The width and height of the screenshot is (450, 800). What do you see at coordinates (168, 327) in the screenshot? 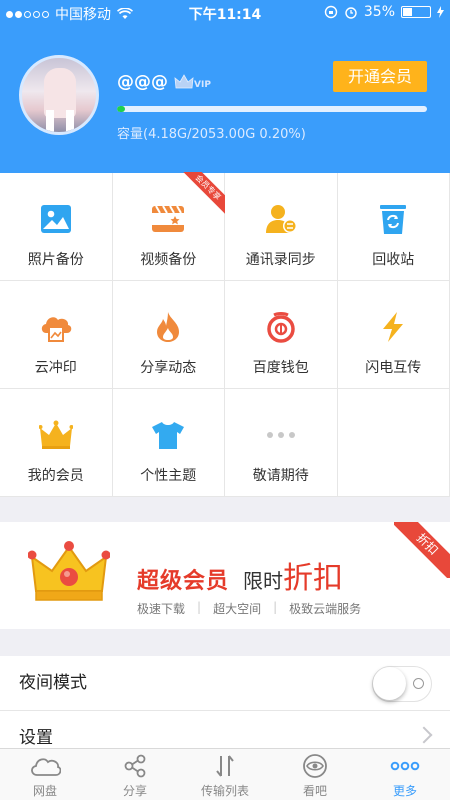
I see `flame-icon` at bounding box center [168, 327].